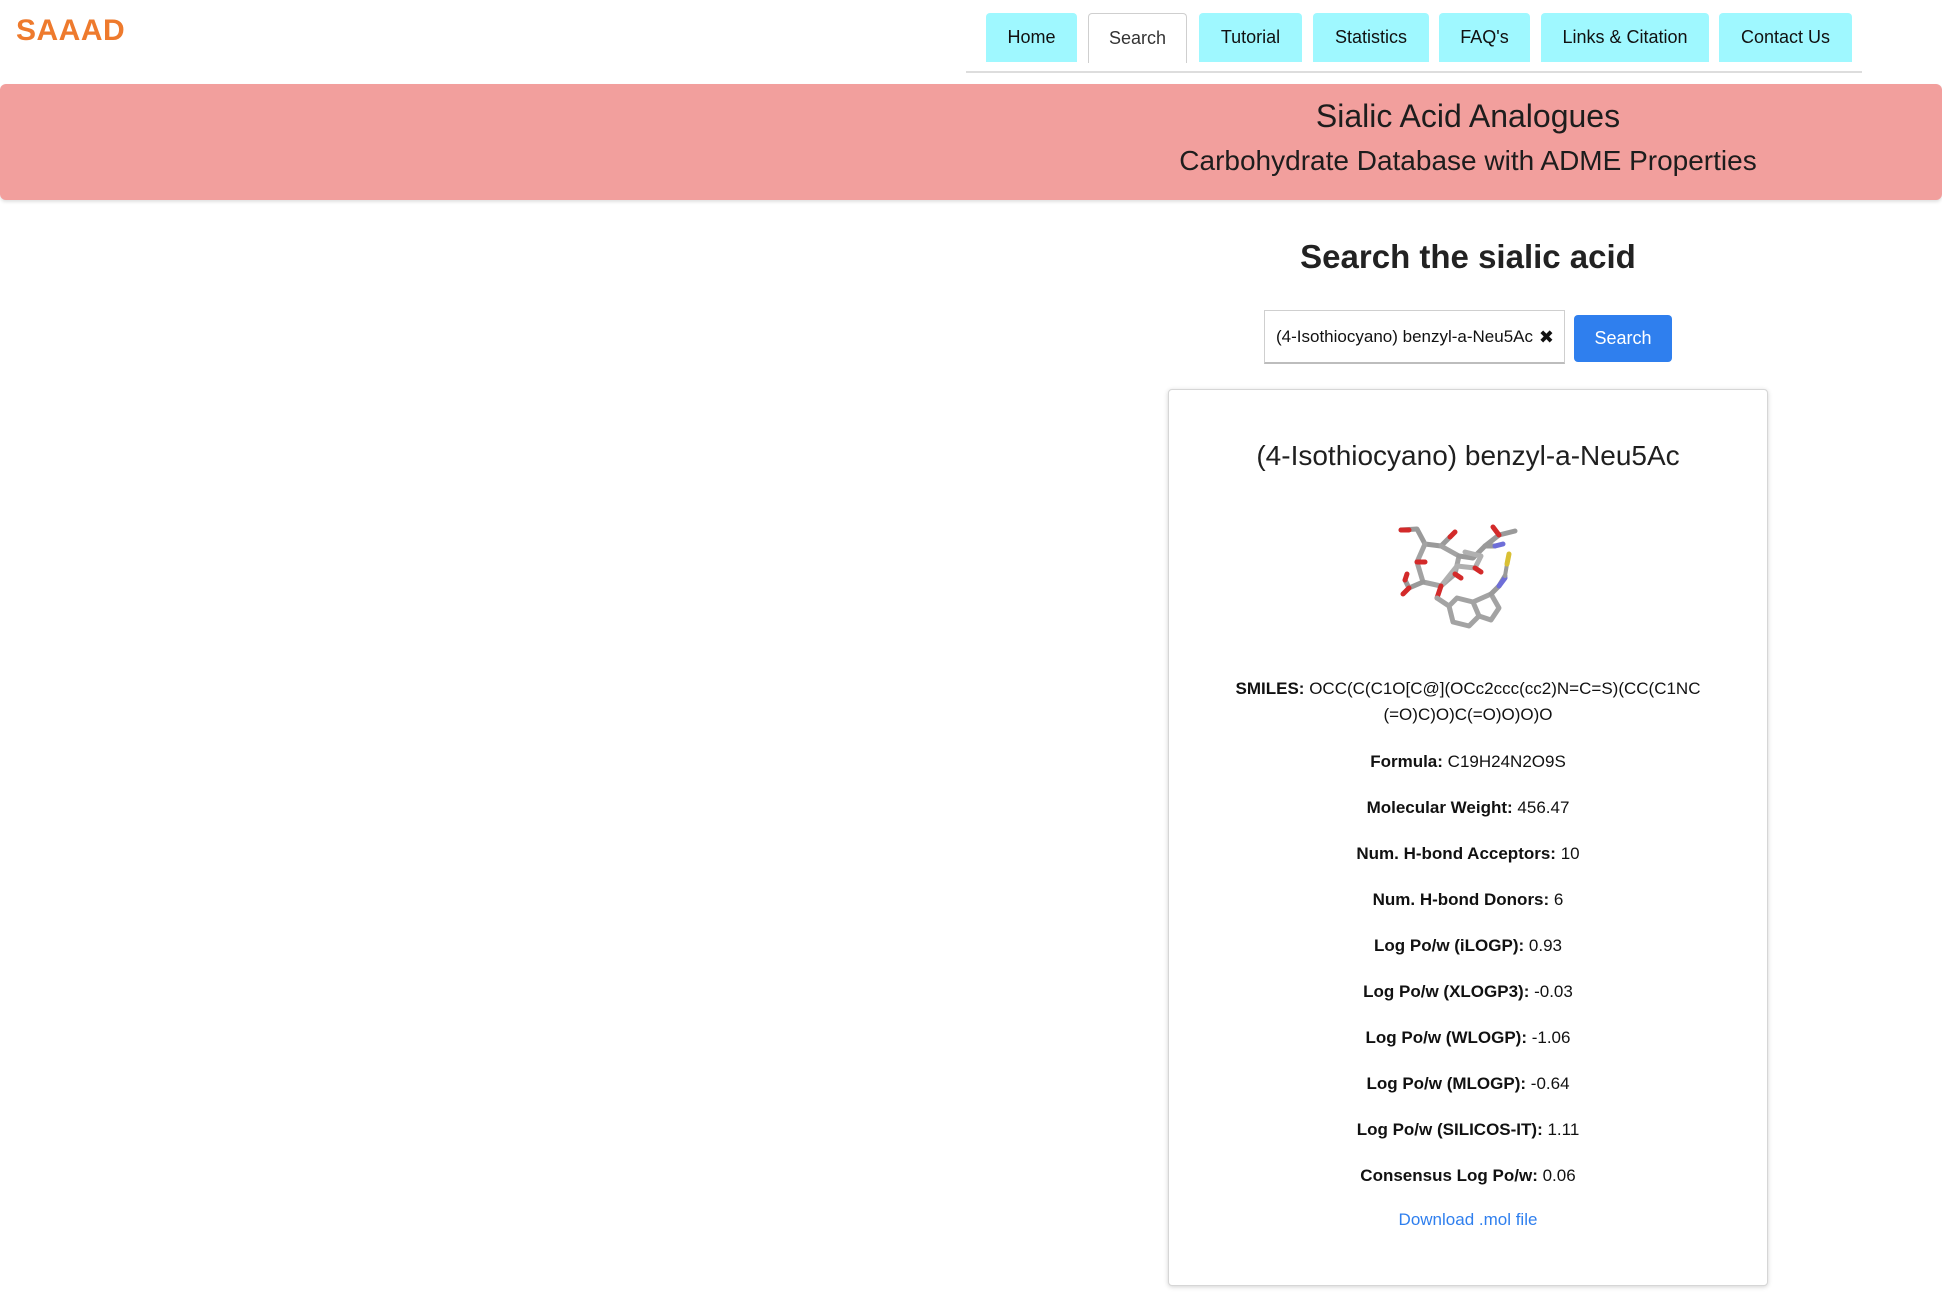  I want to click on property-mlogp: Log Po/w (MLOGP): -0.64, so click(1468, 1084).